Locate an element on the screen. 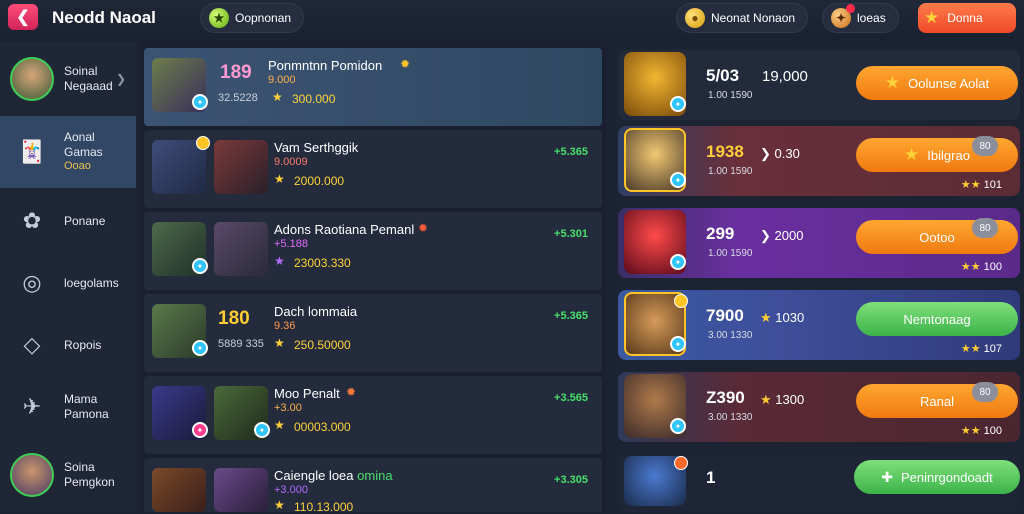 The image size is (1024, 514). search-pill: ★ Oopnonan is located at coordinates (252, 18).